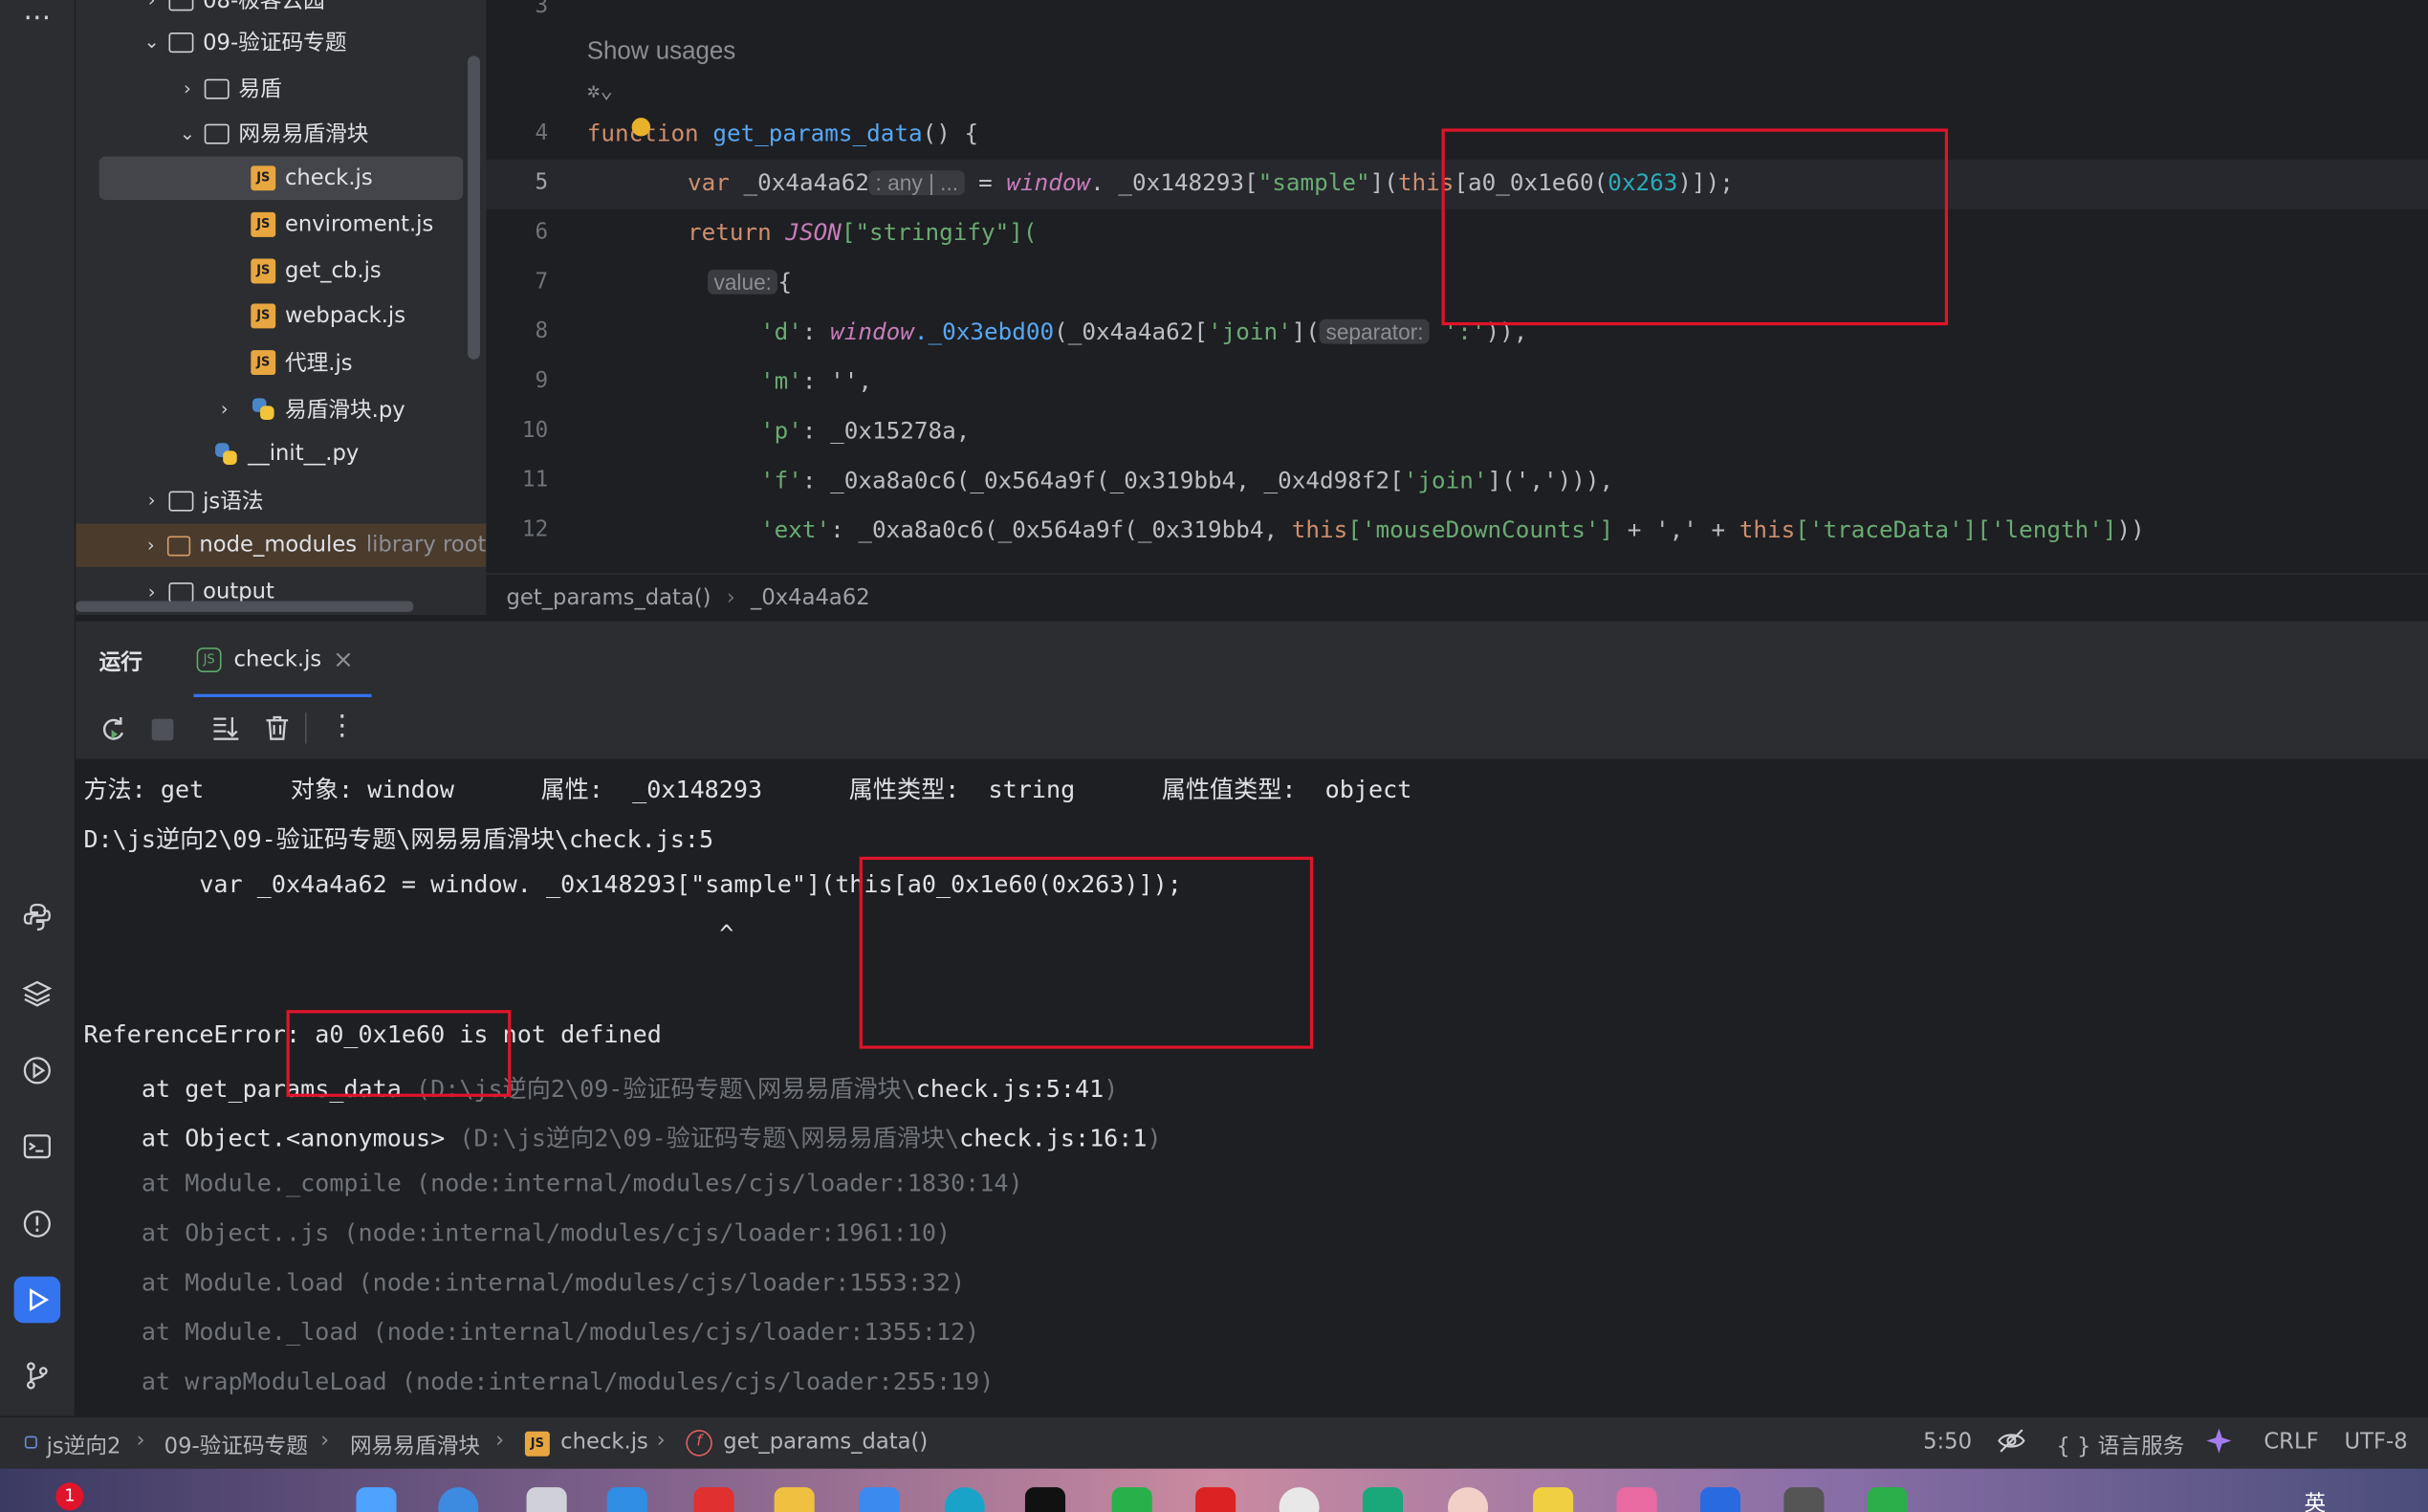 This screenshot has height=1512, width=2428. What do you see at coordinates (263, 224) in the screenshot?
I see `js-file-icon: JS` at bounding box center [263, 224].